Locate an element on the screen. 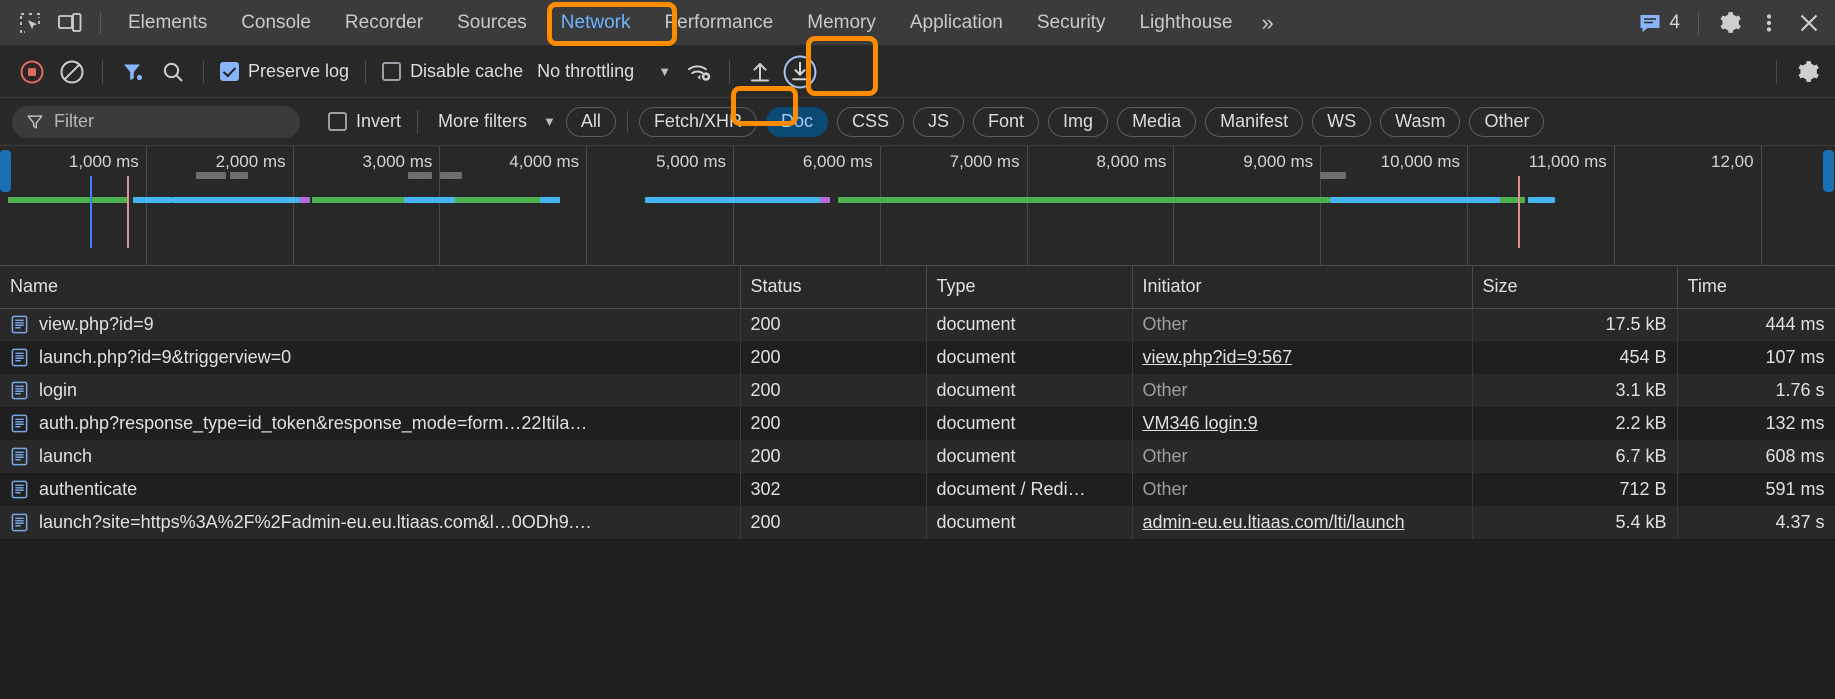 The height and width of the screenshot is (699, 1835). initiator-text: Other is located at coordinates (1165, 324).